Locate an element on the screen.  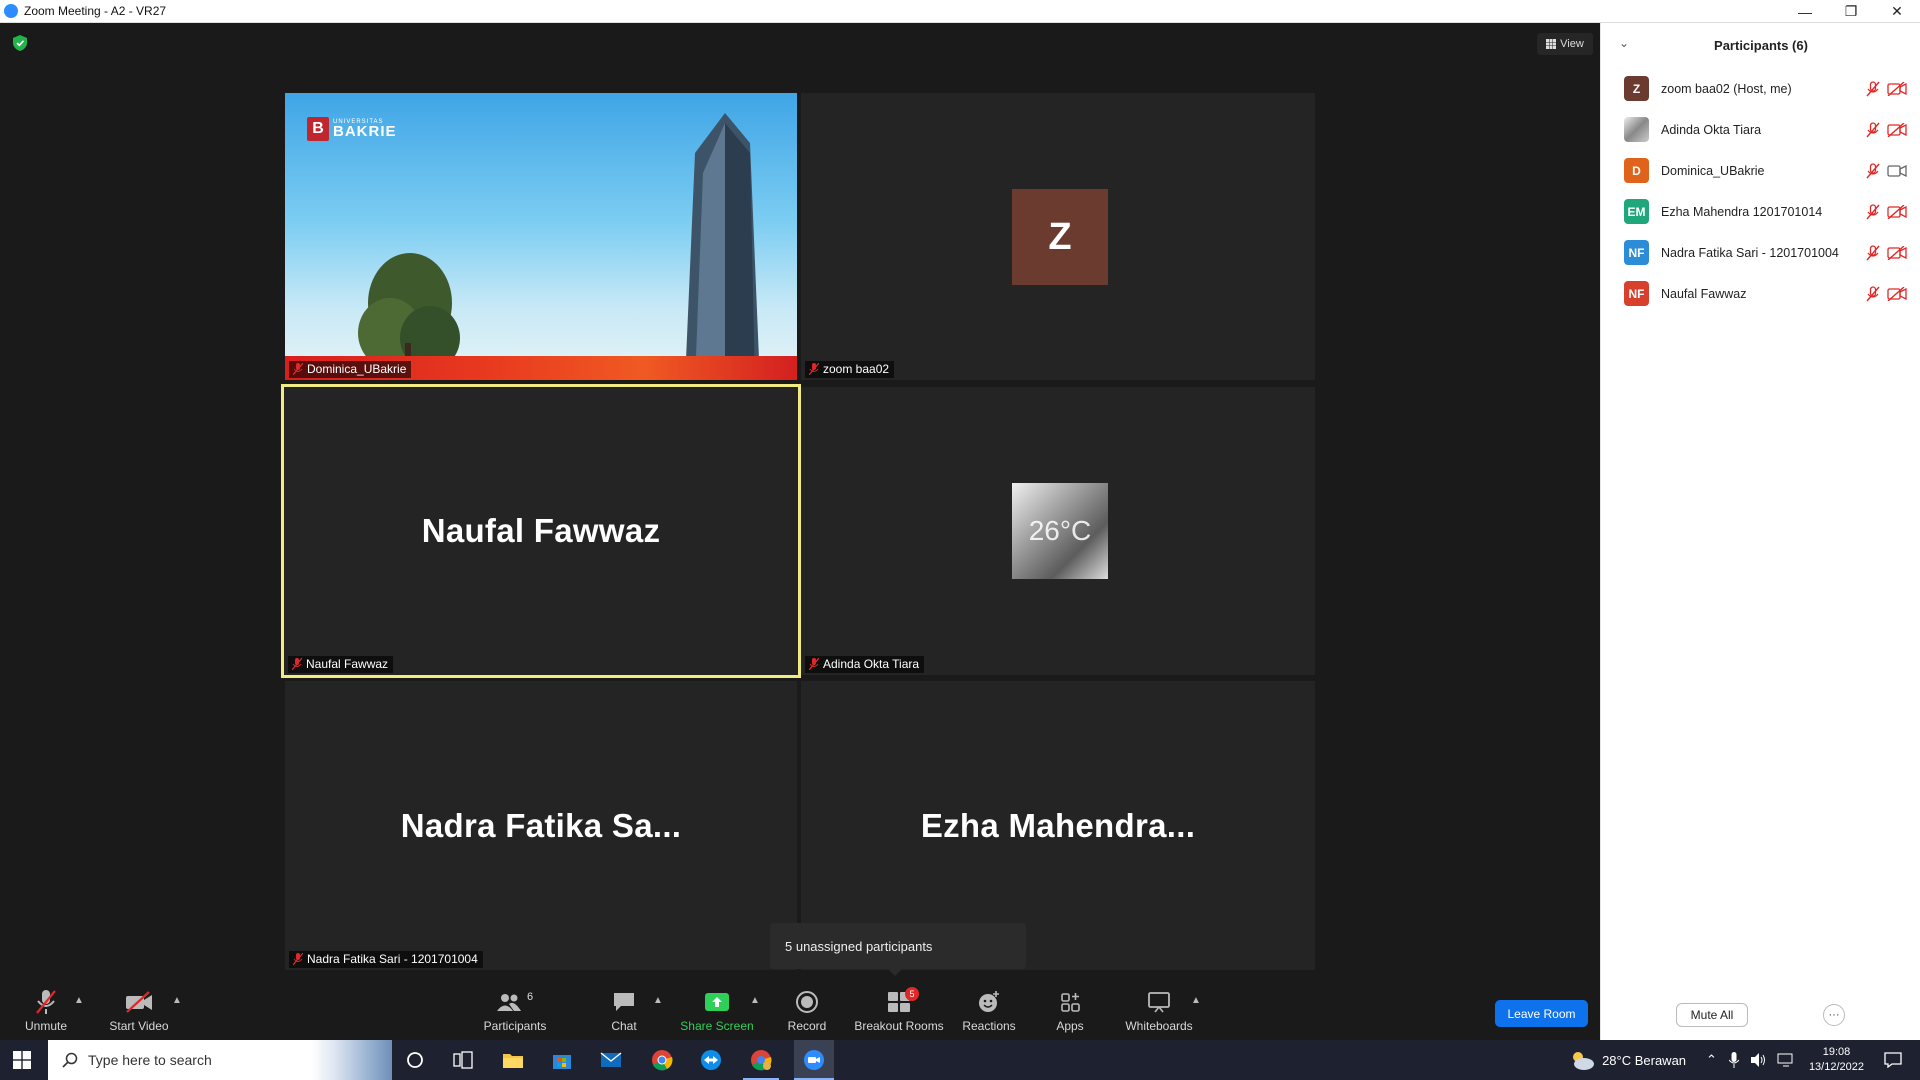
unassigned-participants-tooltip: 5 unassigned participants is located at coordinates (898, 949).